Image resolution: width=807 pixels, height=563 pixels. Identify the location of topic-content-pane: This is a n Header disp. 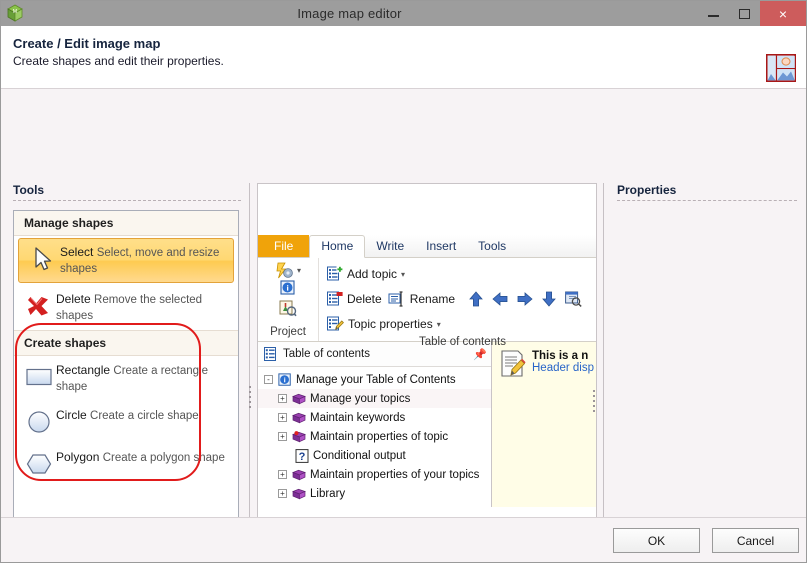
(544, 424).